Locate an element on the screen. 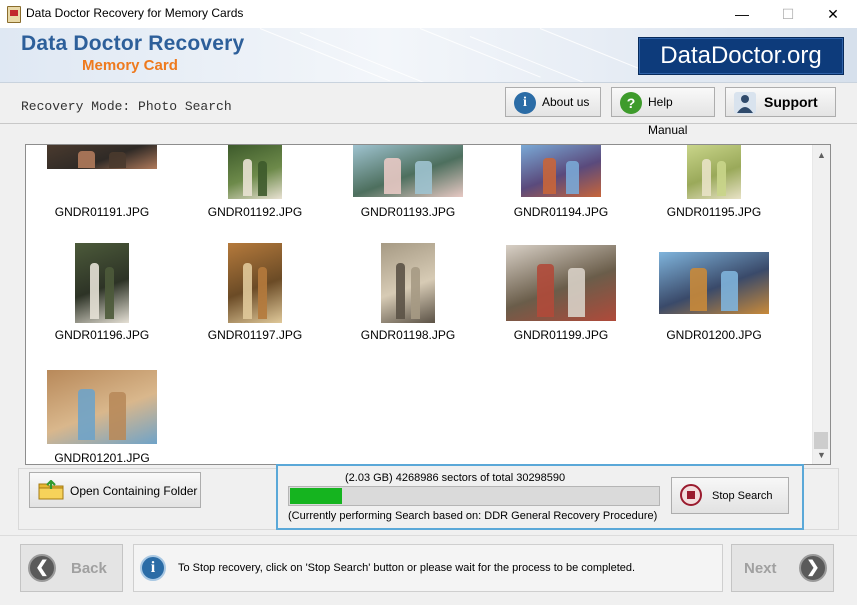  help-icon: ? is located at coordinates (631, 103).